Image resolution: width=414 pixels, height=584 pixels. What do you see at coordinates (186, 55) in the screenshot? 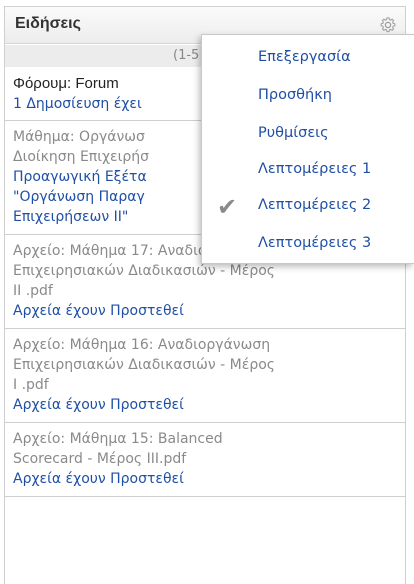
I see `pager-text: (1-5` at bounding box center [186, 55].